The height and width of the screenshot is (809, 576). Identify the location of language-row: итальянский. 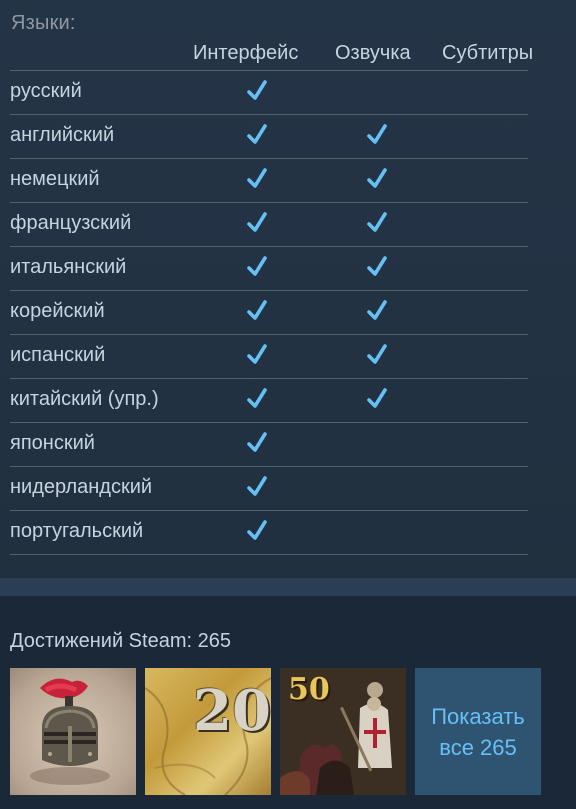
(269, 268).